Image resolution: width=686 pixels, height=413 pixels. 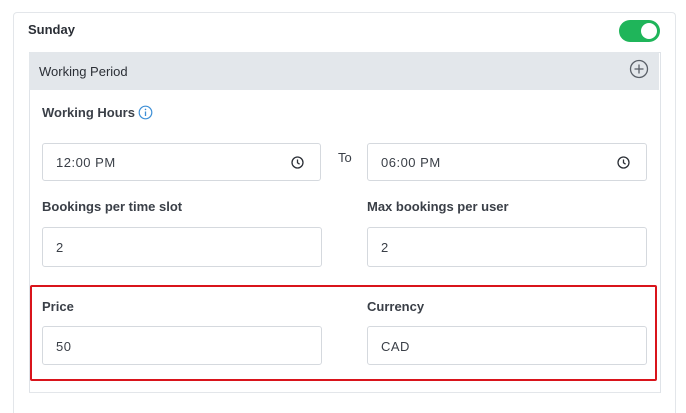 What do you see at coordinates (344, 392) in the screenshot?
I see `panel-divider` at bounding box center [344, 392].